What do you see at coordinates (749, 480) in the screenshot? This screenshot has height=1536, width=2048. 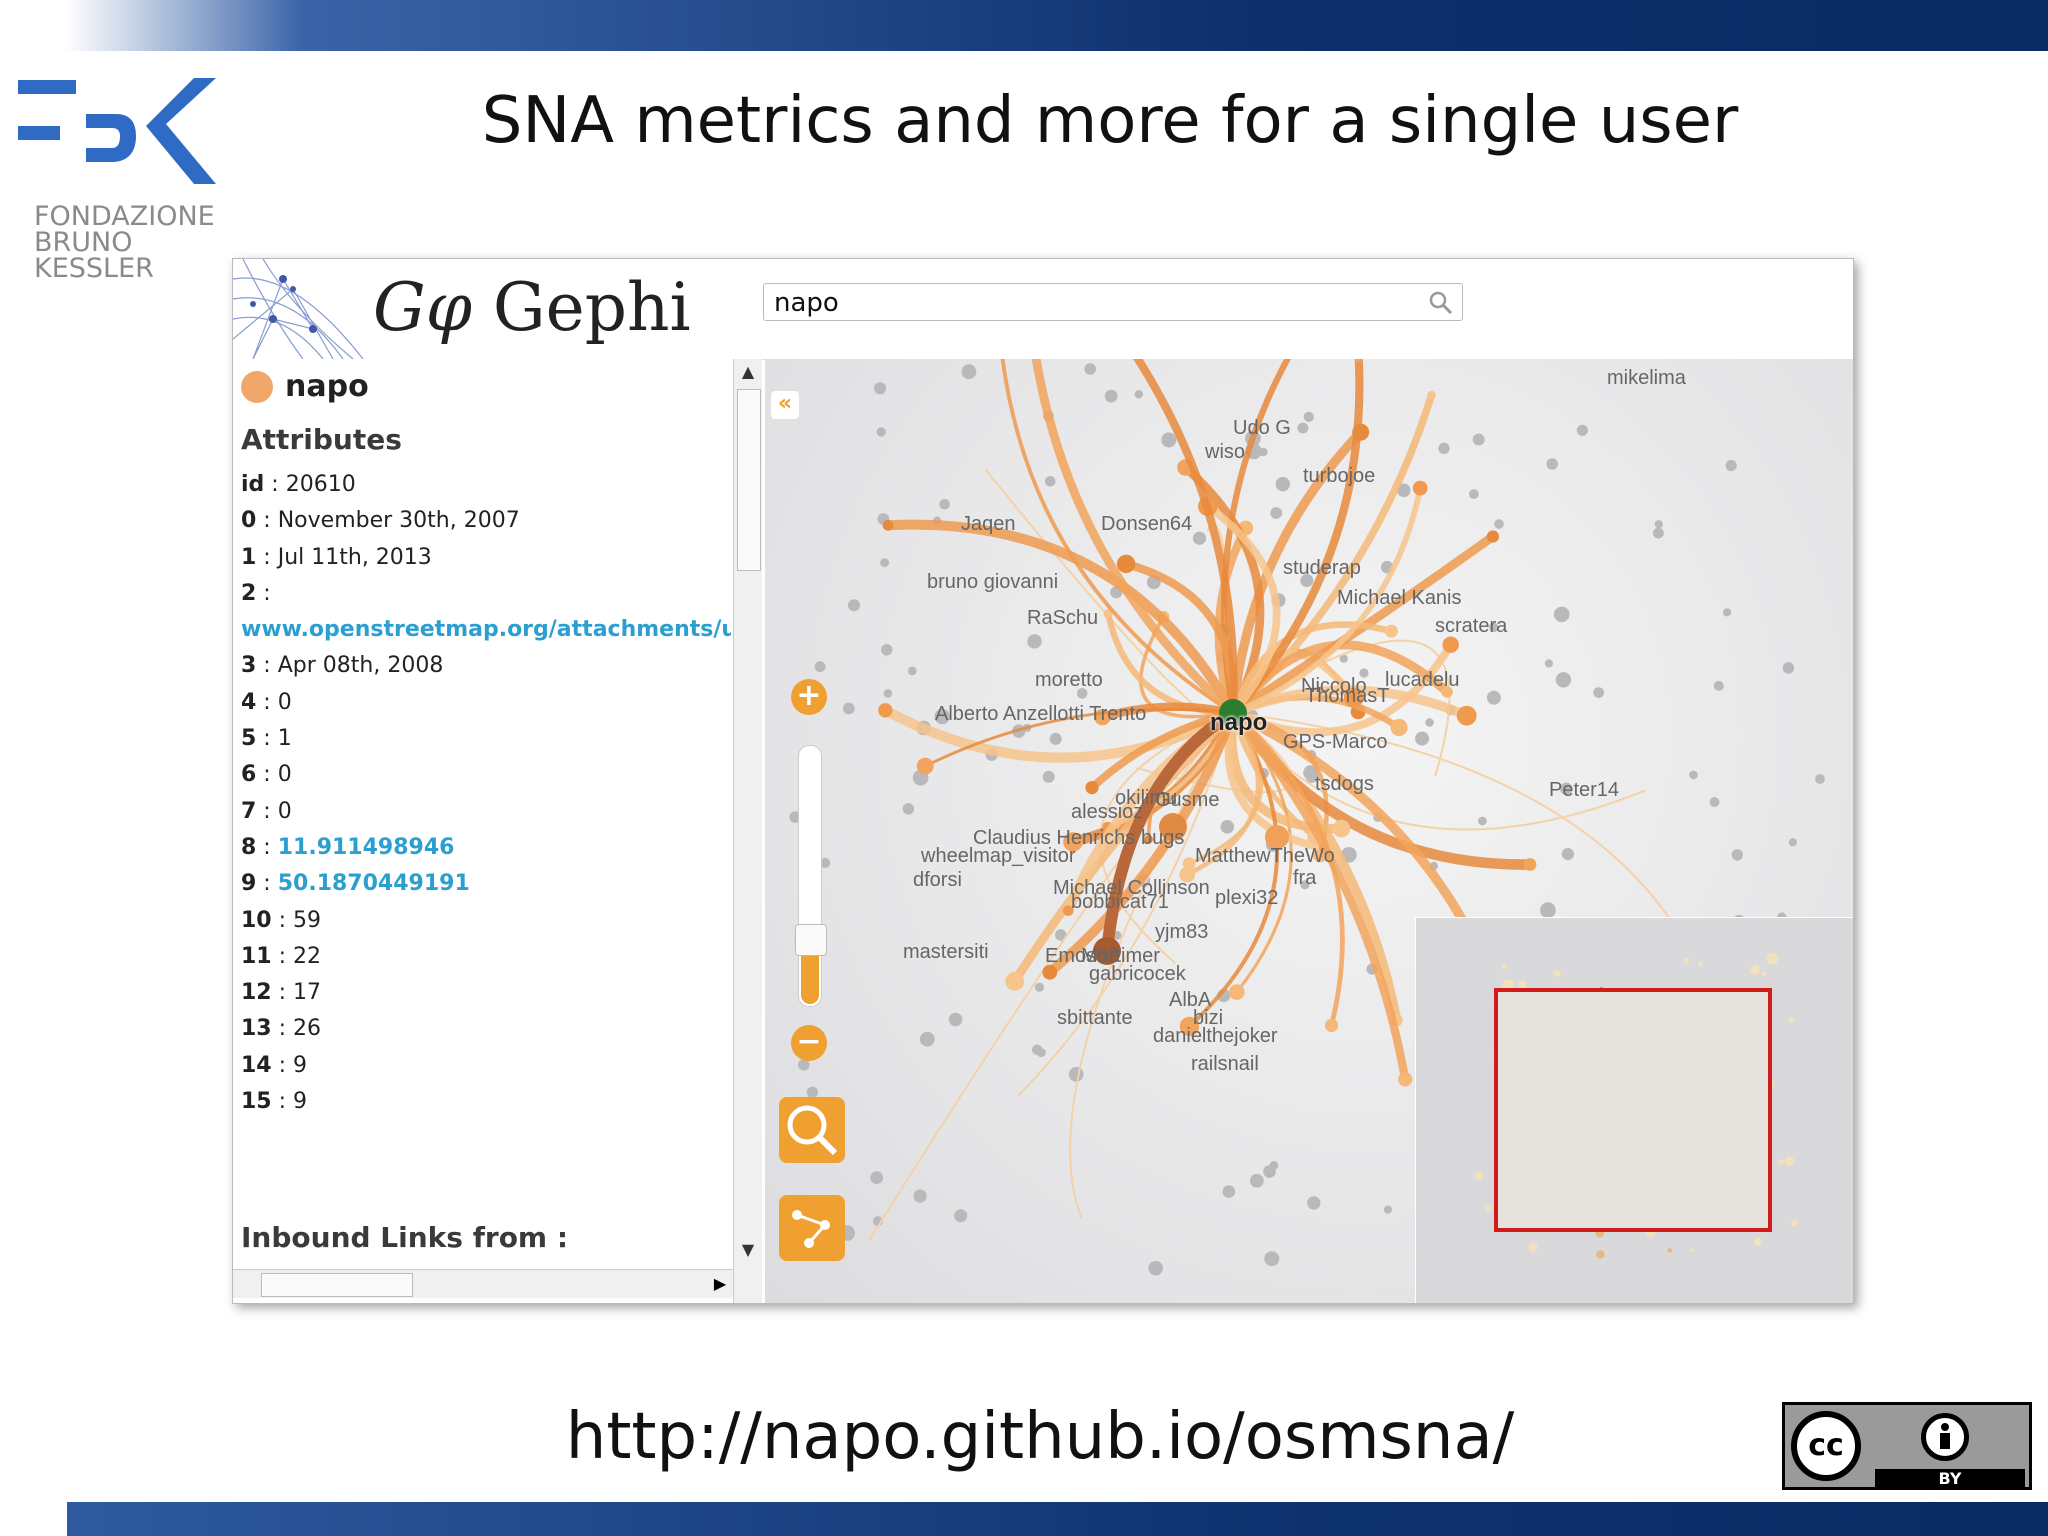 I see `vertical-scroll-thumb` at bounding box center [749, 480].